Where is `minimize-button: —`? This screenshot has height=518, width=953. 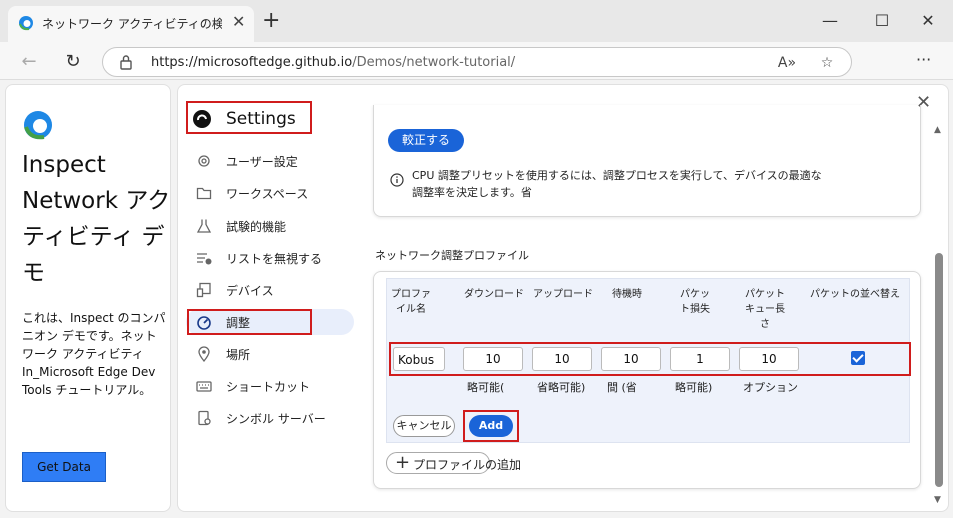
minimize-button: — is located at coordinates (830, 21).